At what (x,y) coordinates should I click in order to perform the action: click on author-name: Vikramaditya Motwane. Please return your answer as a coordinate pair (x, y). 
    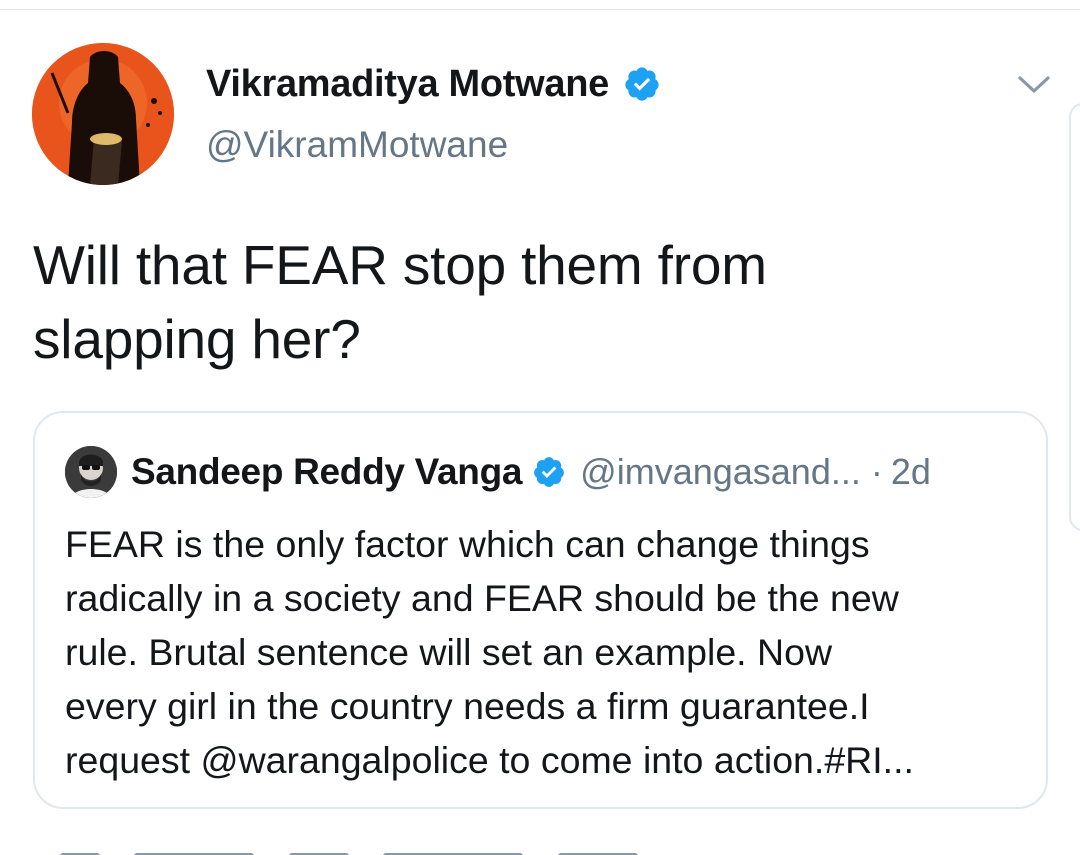
    Looking at the image, I should click on (407, 84).